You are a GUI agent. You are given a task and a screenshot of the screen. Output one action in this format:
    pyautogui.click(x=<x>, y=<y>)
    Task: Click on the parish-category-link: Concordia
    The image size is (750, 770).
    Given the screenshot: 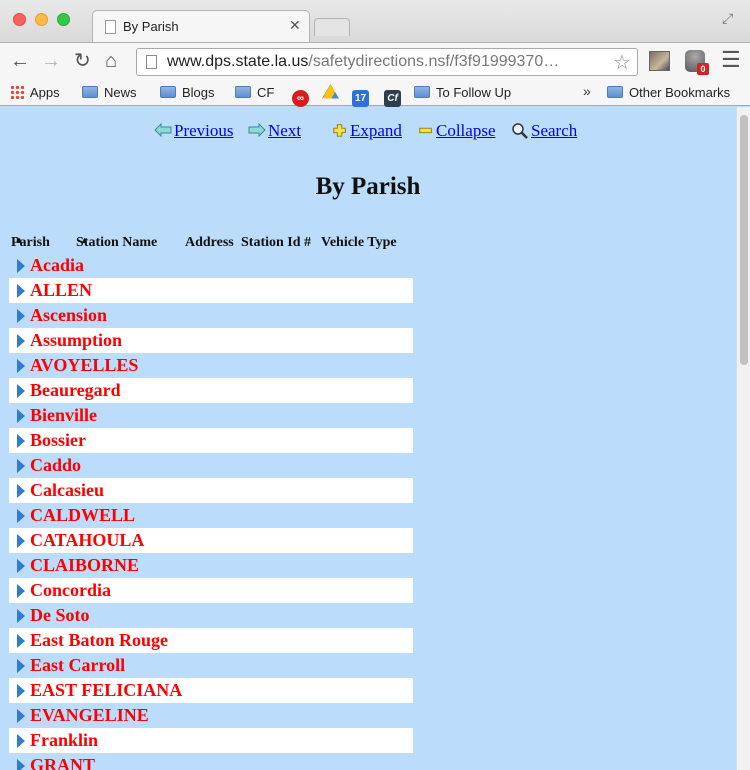 What is the action you would take?
    pyautogui.click(x=70, y=590)
    